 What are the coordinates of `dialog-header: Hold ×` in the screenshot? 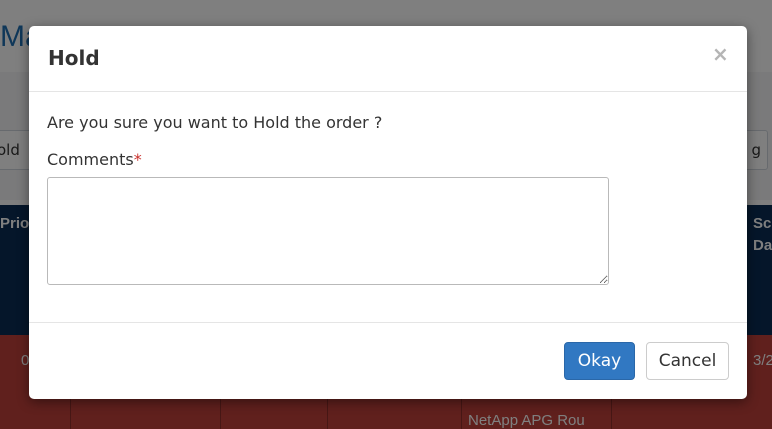 It's located at (388, 59).